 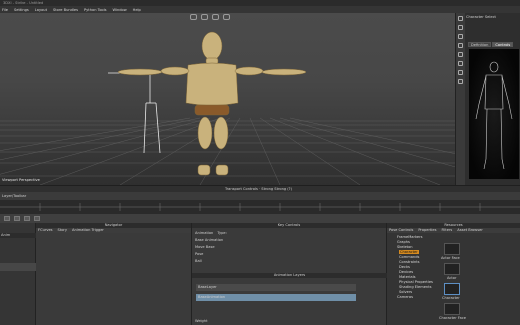 I want to click on asset-label: Character Face, so click(x=453, y=318).